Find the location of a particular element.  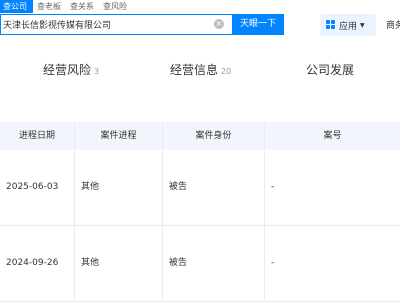

cell-date: 2024-09-26 is located at coordinates (32, 263).